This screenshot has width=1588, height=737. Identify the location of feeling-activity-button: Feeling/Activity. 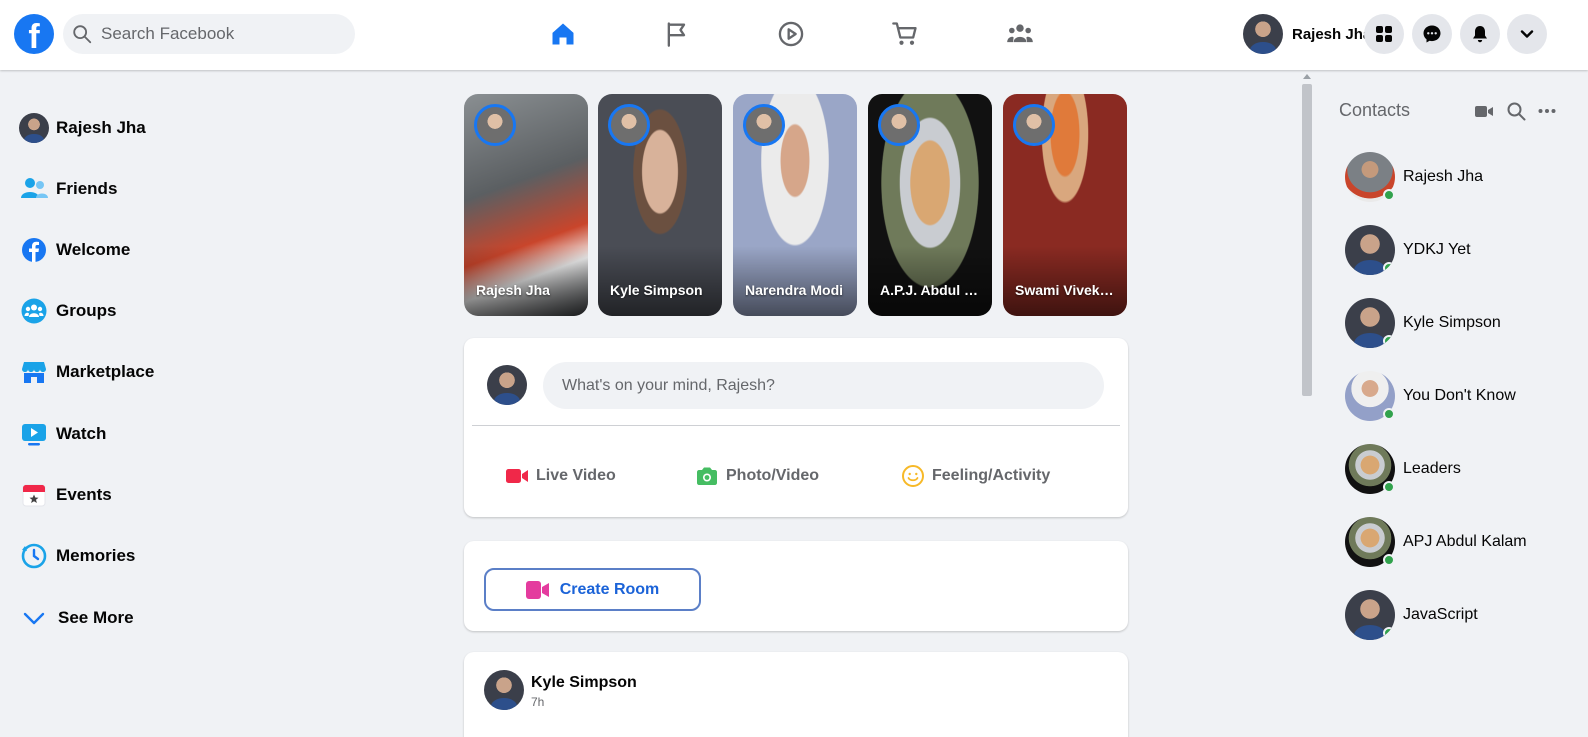
(975, 476).